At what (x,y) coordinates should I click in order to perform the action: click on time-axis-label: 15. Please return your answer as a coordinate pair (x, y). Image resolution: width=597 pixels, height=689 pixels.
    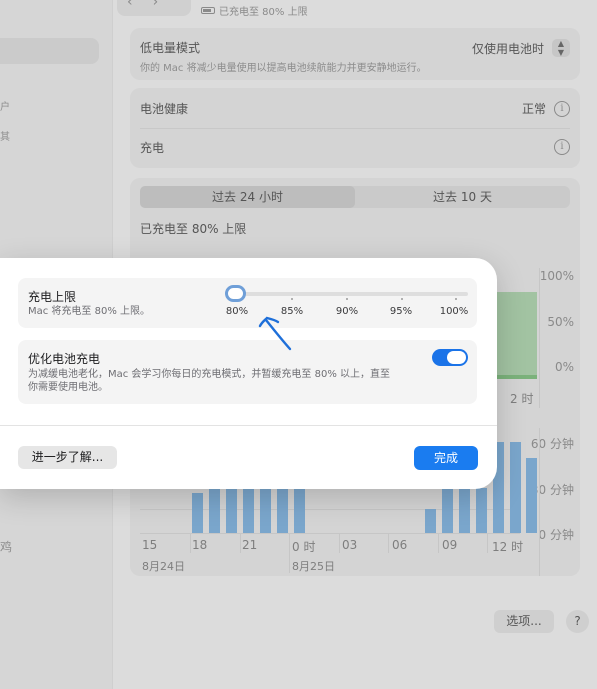
    Looking at the image, I should click on (150, 545).